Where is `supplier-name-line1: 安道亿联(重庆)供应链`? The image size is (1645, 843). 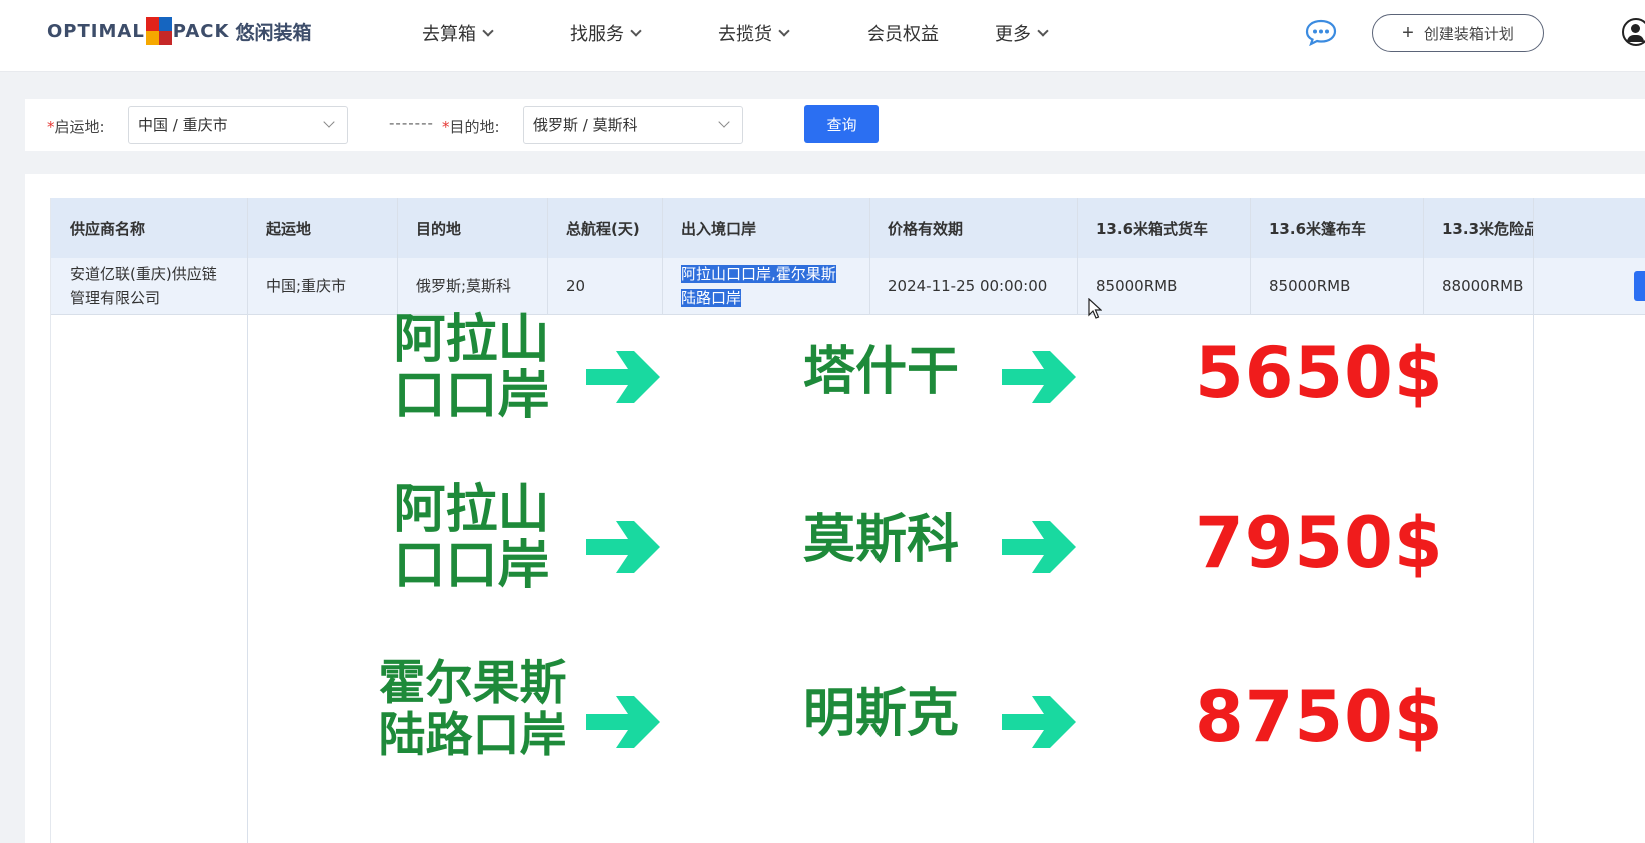
supplier-name-line1: 安道亿联(重庆)供应链 is located at coordinates (143, 274).